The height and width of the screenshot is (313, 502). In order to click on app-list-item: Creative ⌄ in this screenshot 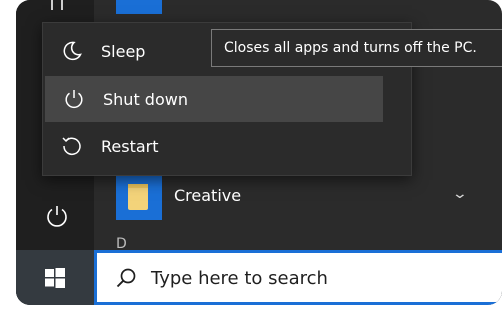, I will do `click(298, 197)`.